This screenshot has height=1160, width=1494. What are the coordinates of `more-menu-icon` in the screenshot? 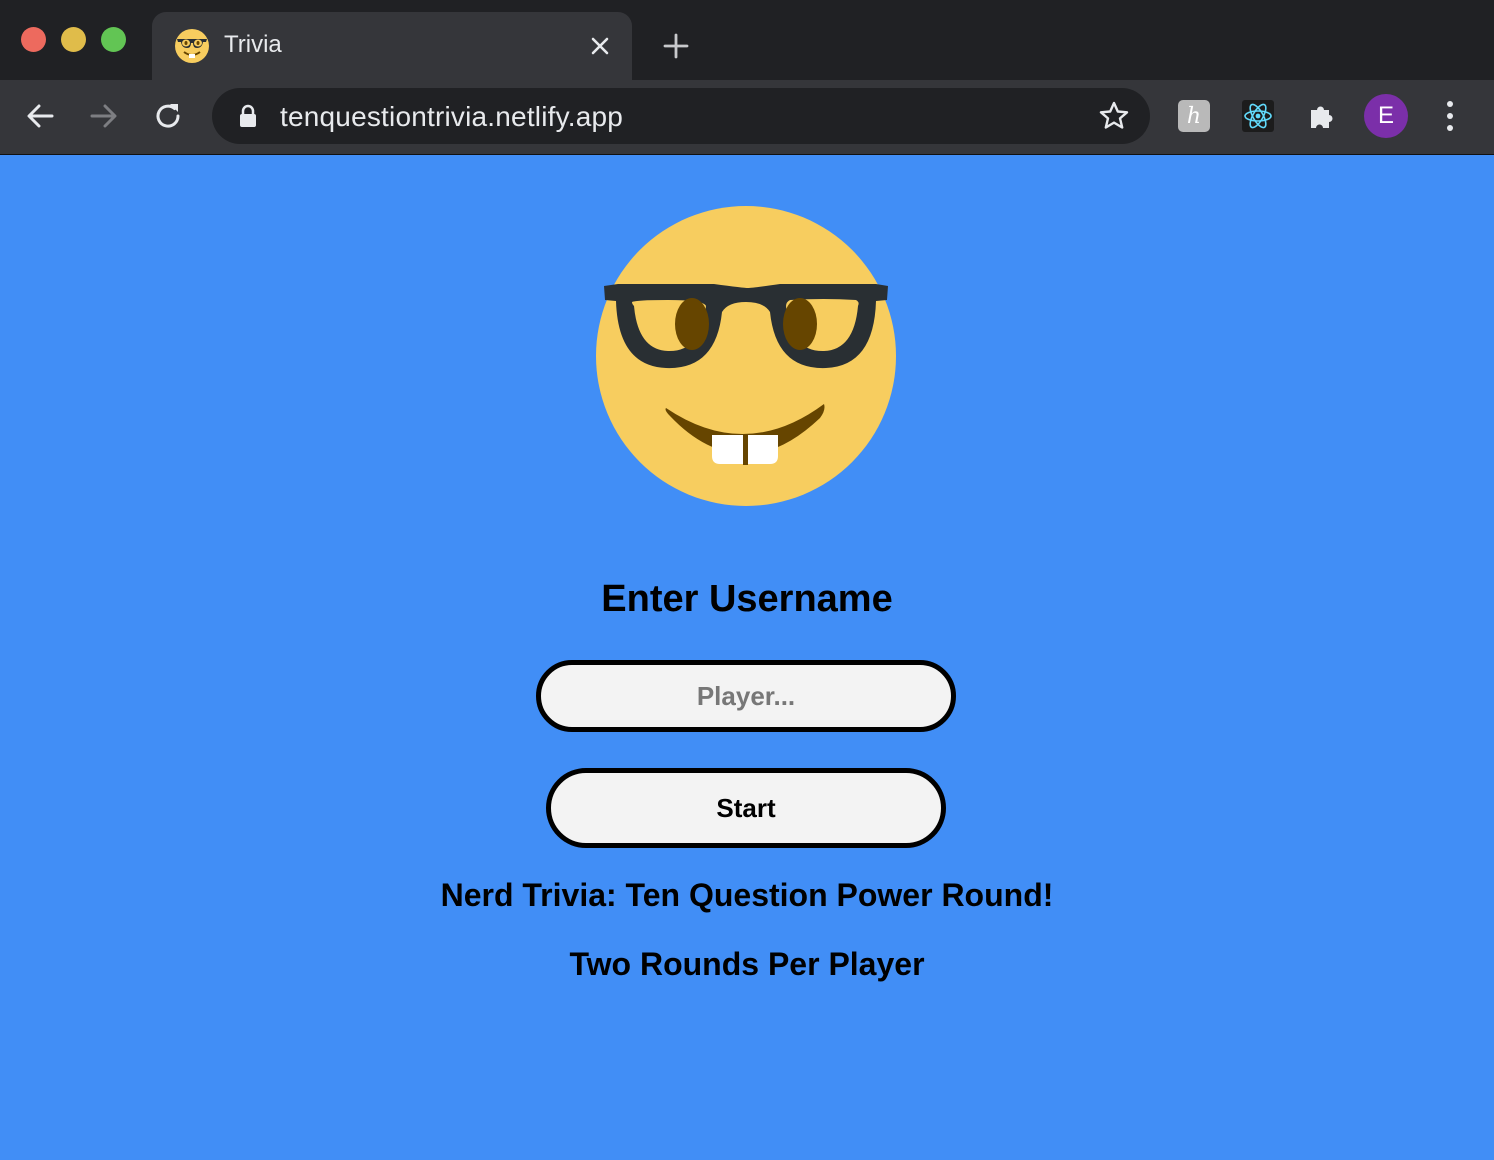 It's located at (1450, 116).